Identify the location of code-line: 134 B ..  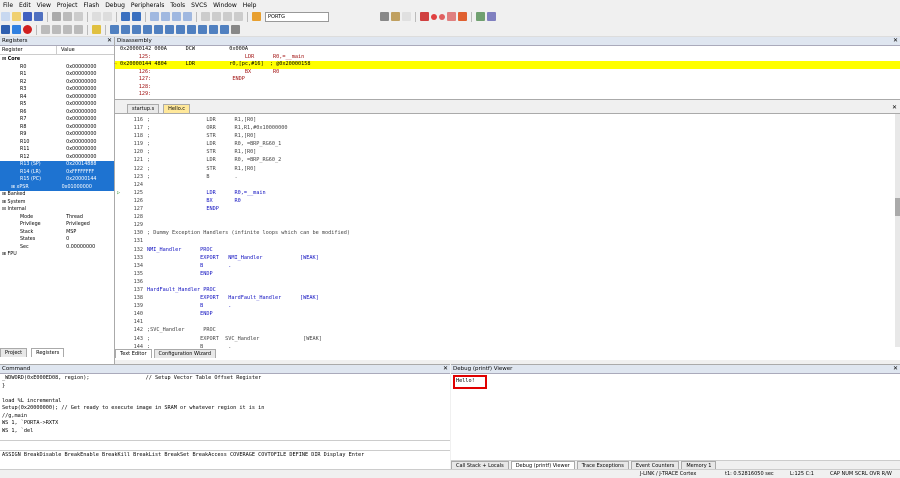
(507, 266).